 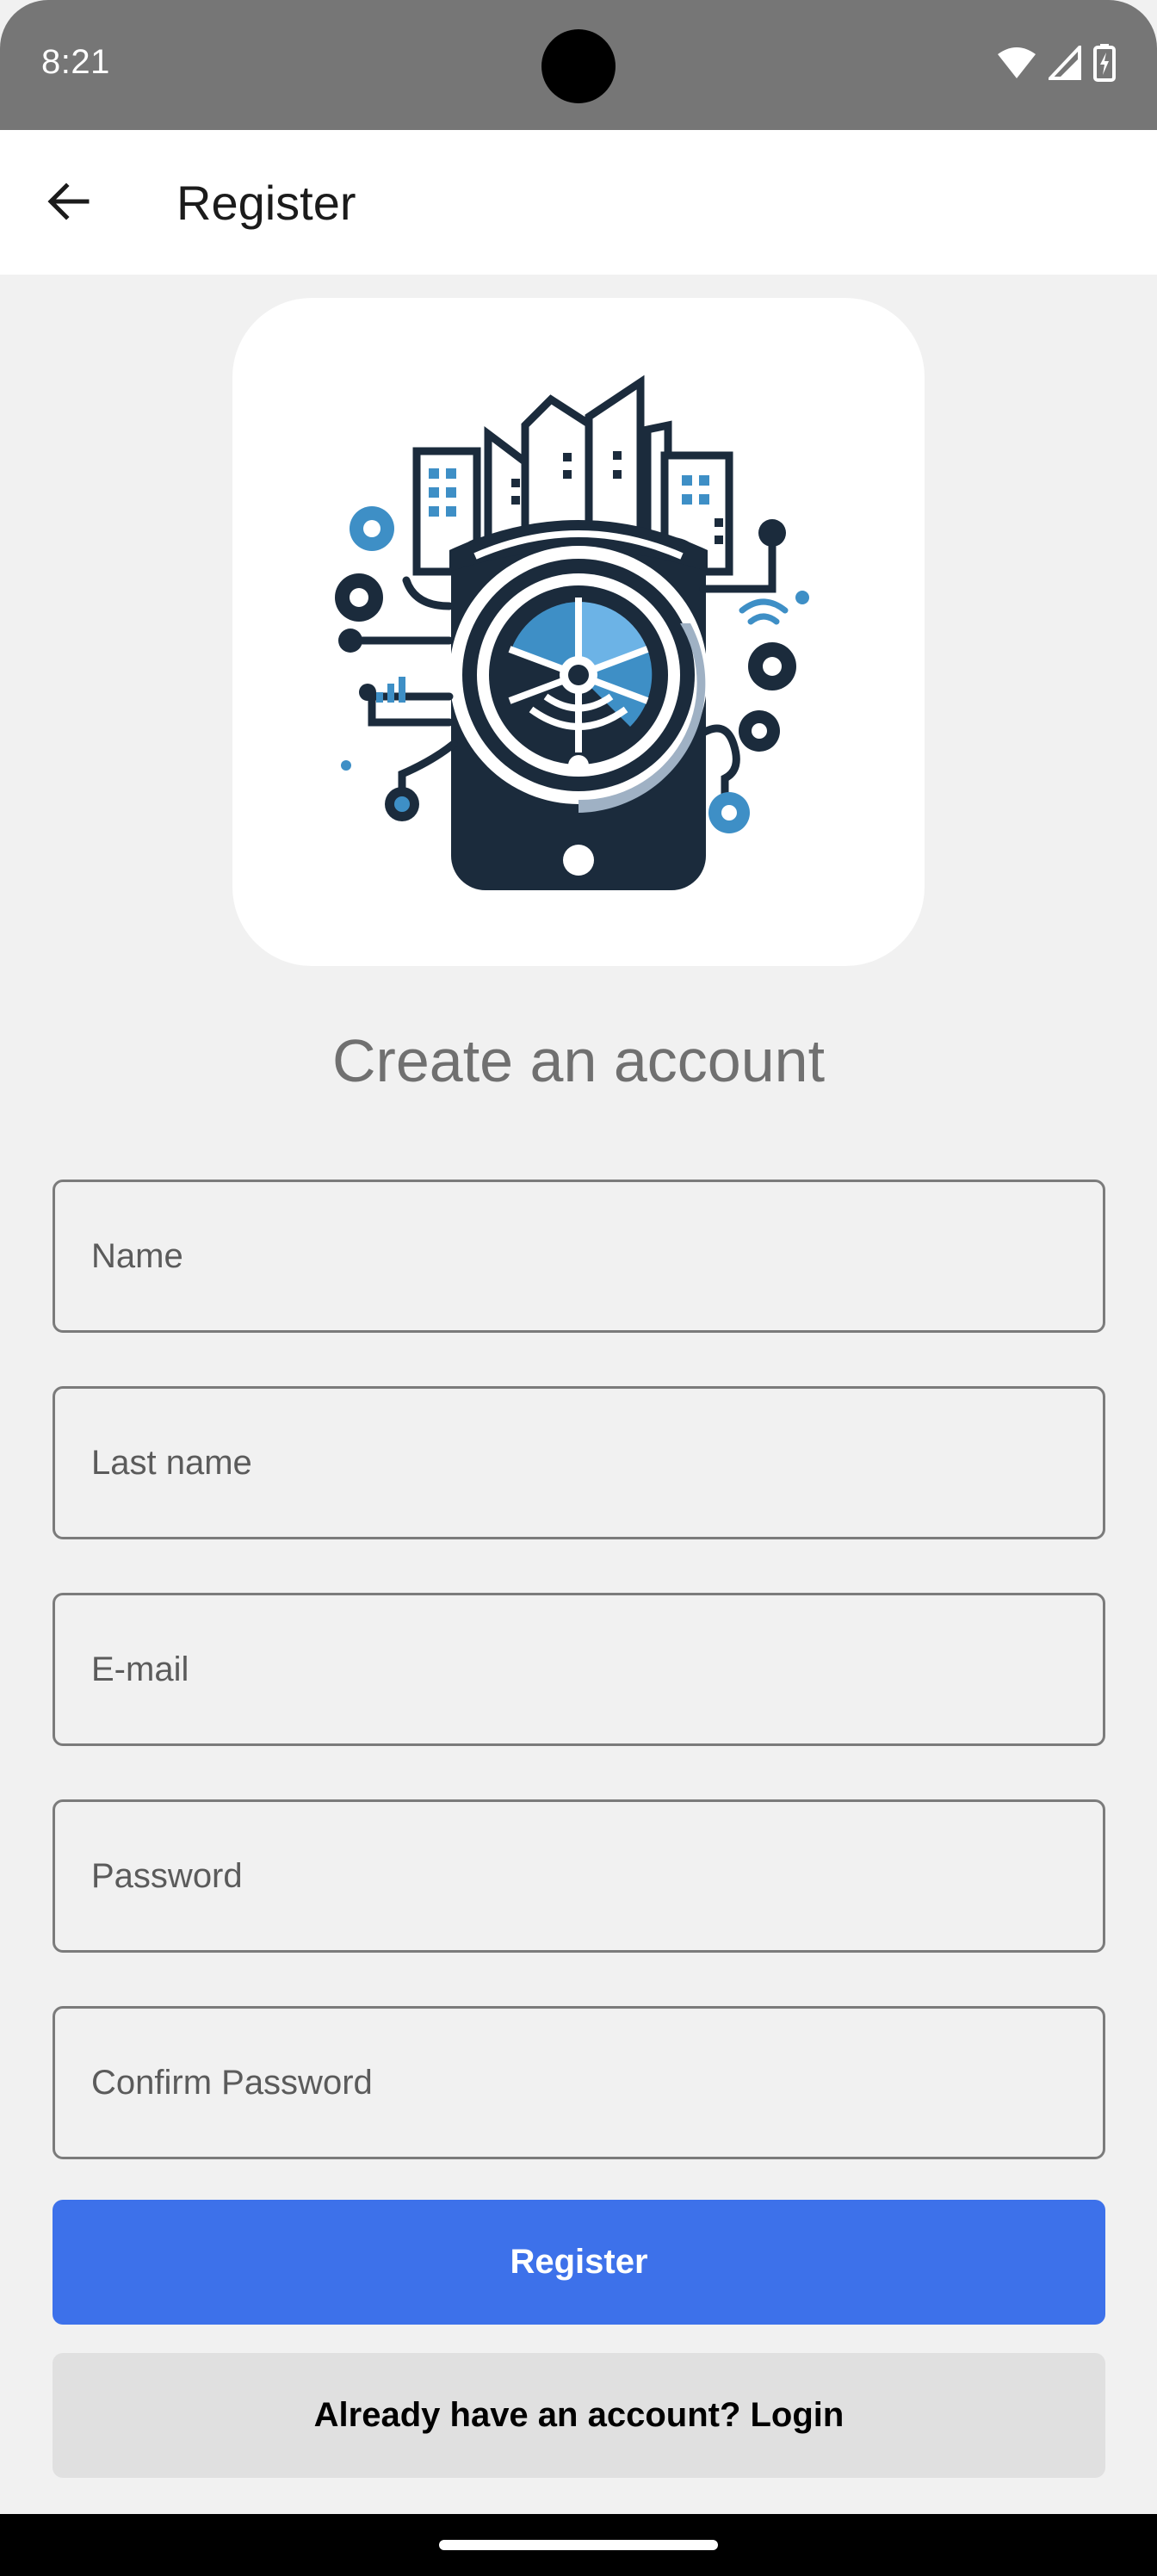 I want to click on email-input, so click(x=579, y=1669).